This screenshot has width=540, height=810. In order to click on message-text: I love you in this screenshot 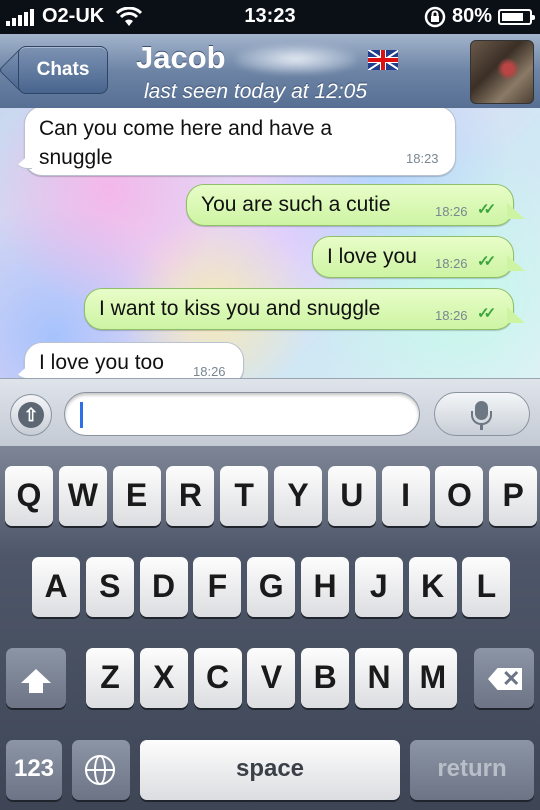, I will do `click(372, 256)`.